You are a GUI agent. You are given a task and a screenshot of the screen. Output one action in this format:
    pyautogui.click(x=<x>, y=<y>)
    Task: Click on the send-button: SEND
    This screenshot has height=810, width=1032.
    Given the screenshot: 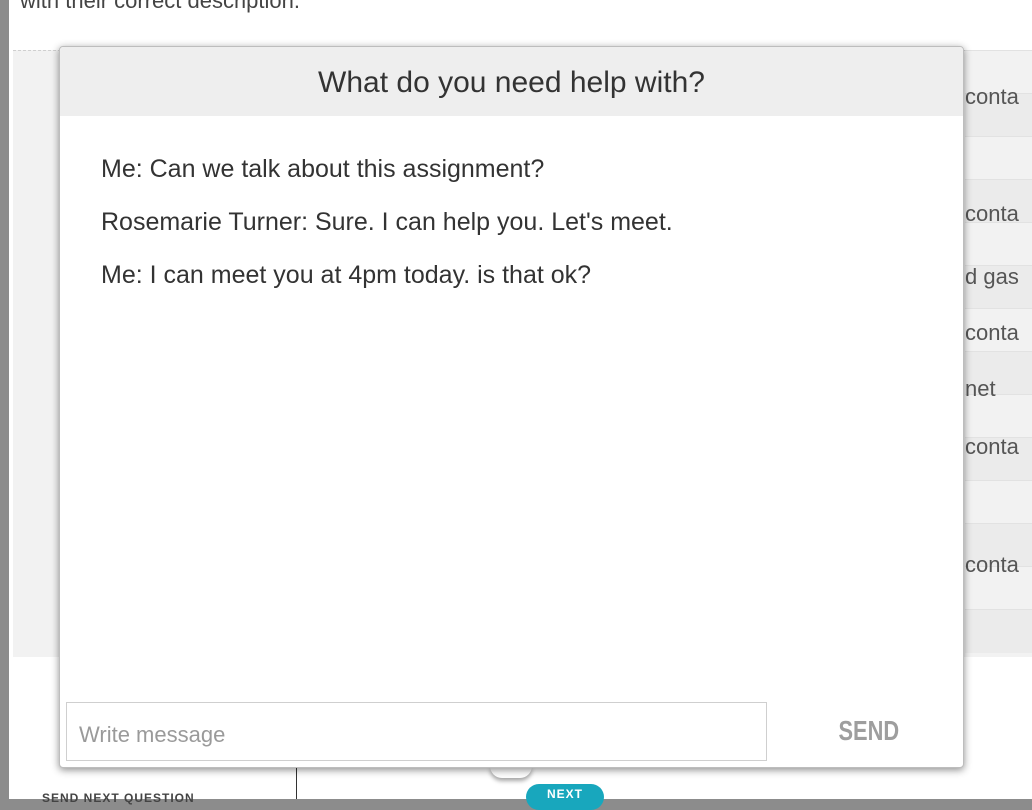 What is the action you would take?
    pyautogui.click(x=866, y=731)
    